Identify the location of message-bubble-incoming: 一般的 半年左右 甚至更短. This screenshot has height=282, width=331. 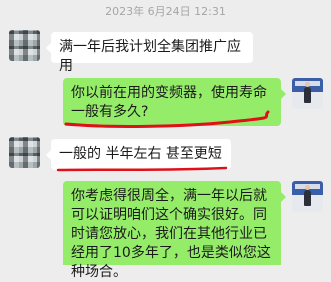
(138, 154).